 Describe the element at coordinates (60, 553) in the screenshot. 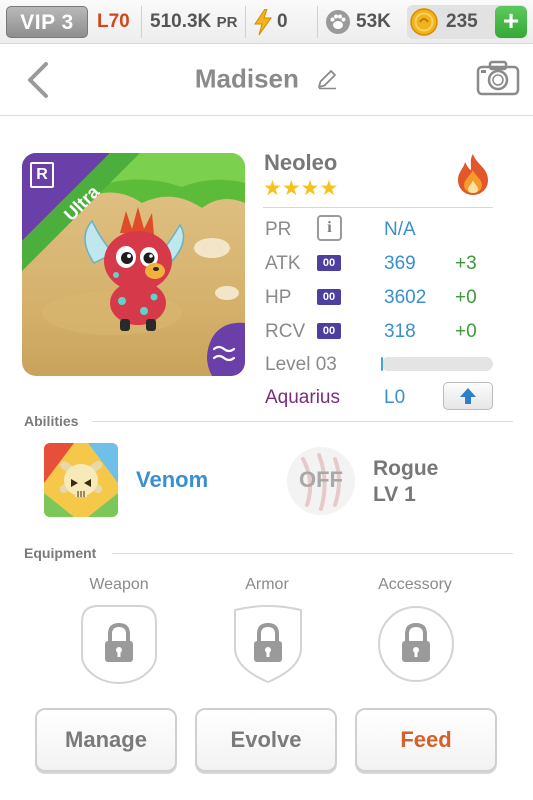

I see `equipment-heading: Equipment` at that location.